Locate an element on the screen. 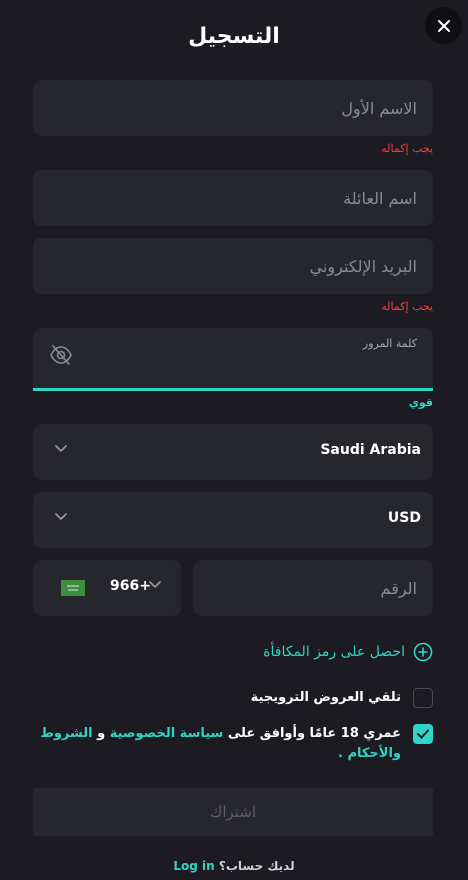  login-link: Log in is located at coordinates (193, 866).